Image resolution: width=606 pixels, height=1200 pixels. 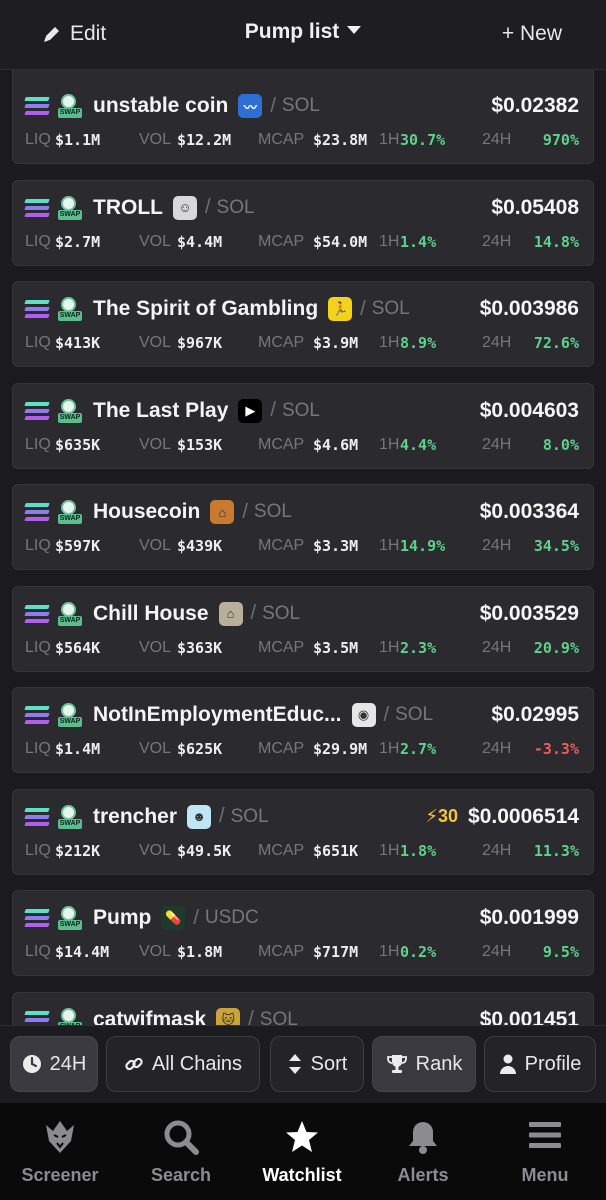 I want to click on nav-screener-label: Screener, so click(x=60, y=1175).